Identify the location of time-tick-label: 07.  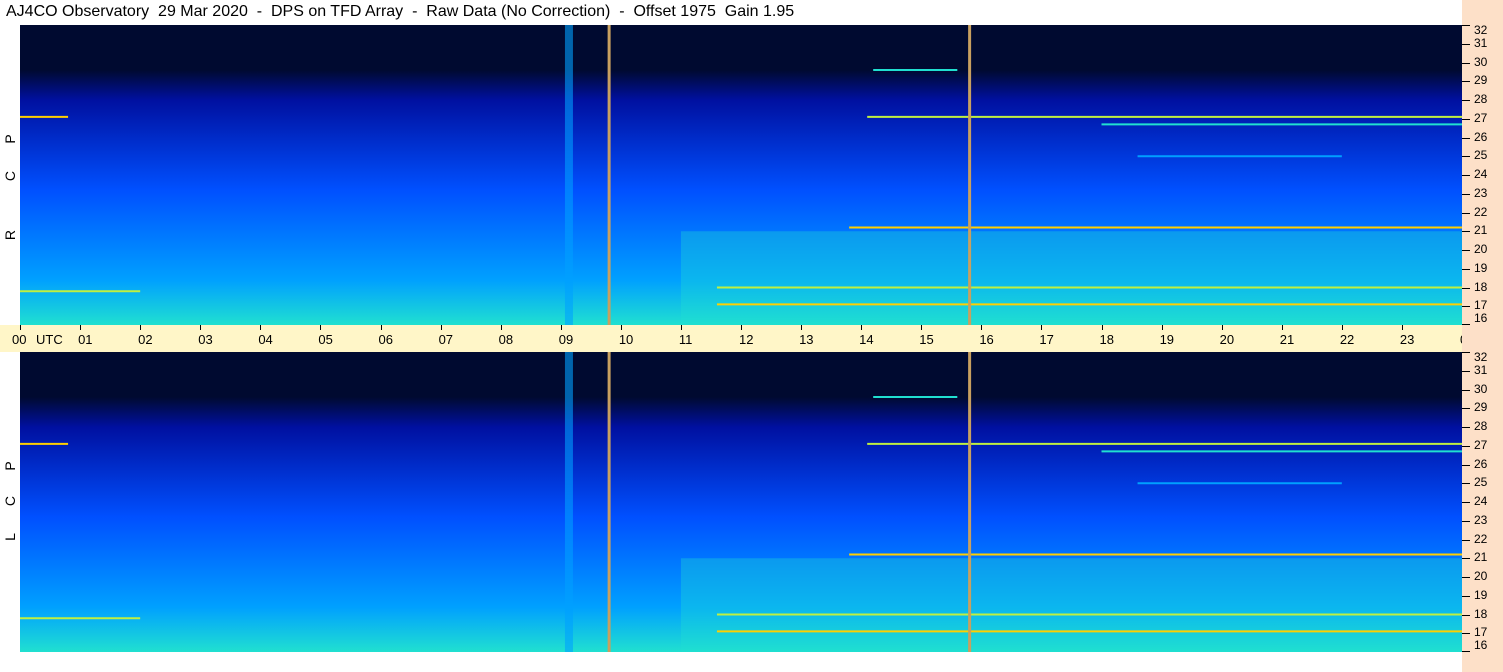
(446, 339).